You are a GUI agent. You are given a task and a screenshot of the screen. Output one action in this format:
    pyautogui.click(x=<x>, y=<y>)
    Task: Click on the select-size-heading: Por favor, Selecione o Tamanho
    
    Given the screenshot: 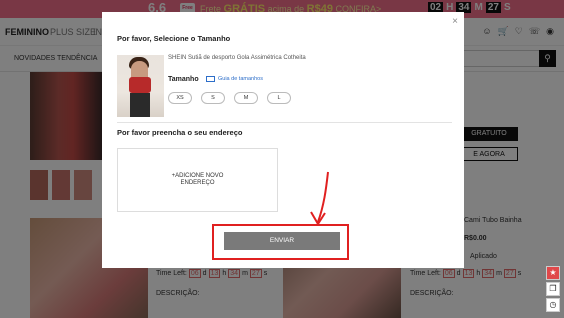 What is the action you would take?
    pyautogui.click(x=174, y=38)
    